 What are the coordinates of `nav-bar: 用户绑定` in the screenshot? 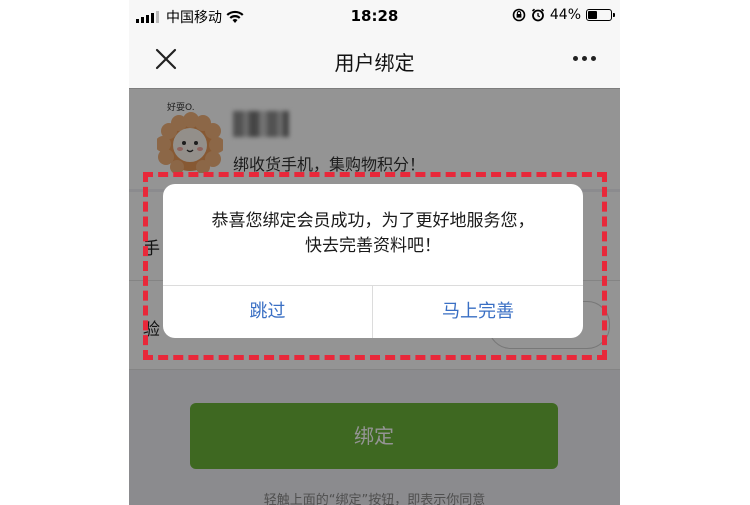 It's located at (374, 60).